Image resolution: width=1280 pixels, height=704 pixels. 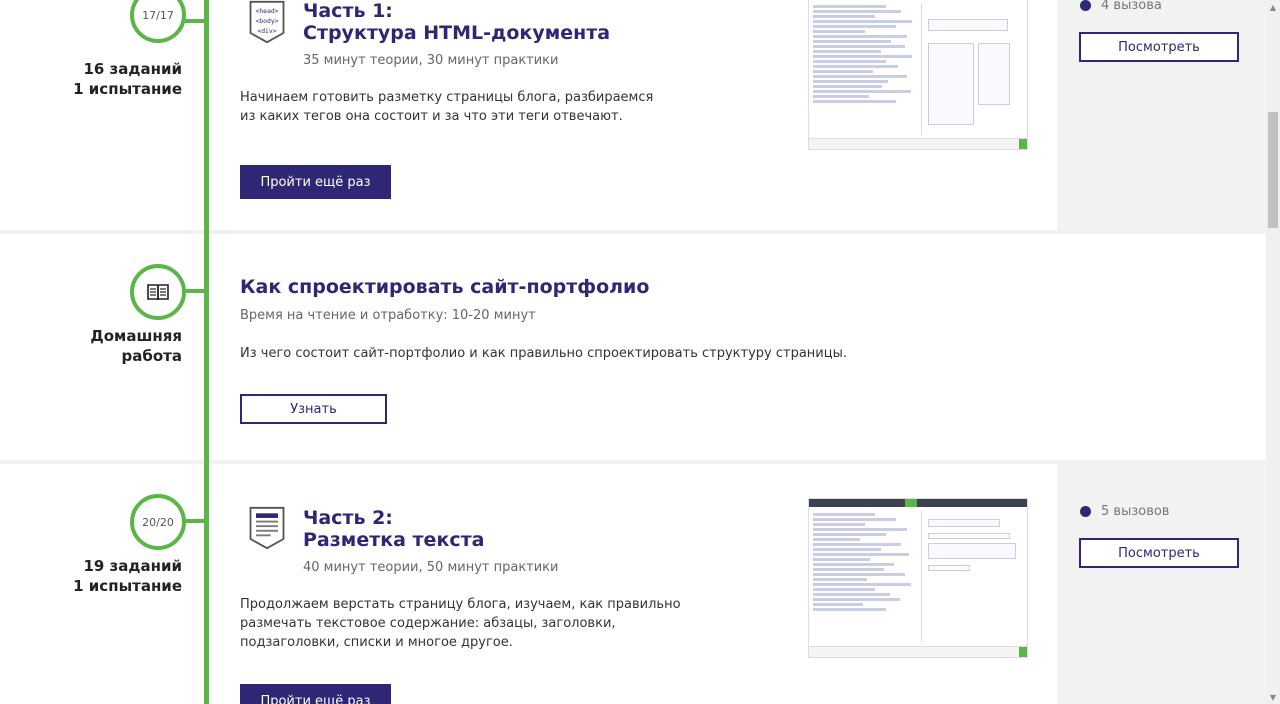 I want to click on learn-button: Узнать, so click(x=313, y=409).